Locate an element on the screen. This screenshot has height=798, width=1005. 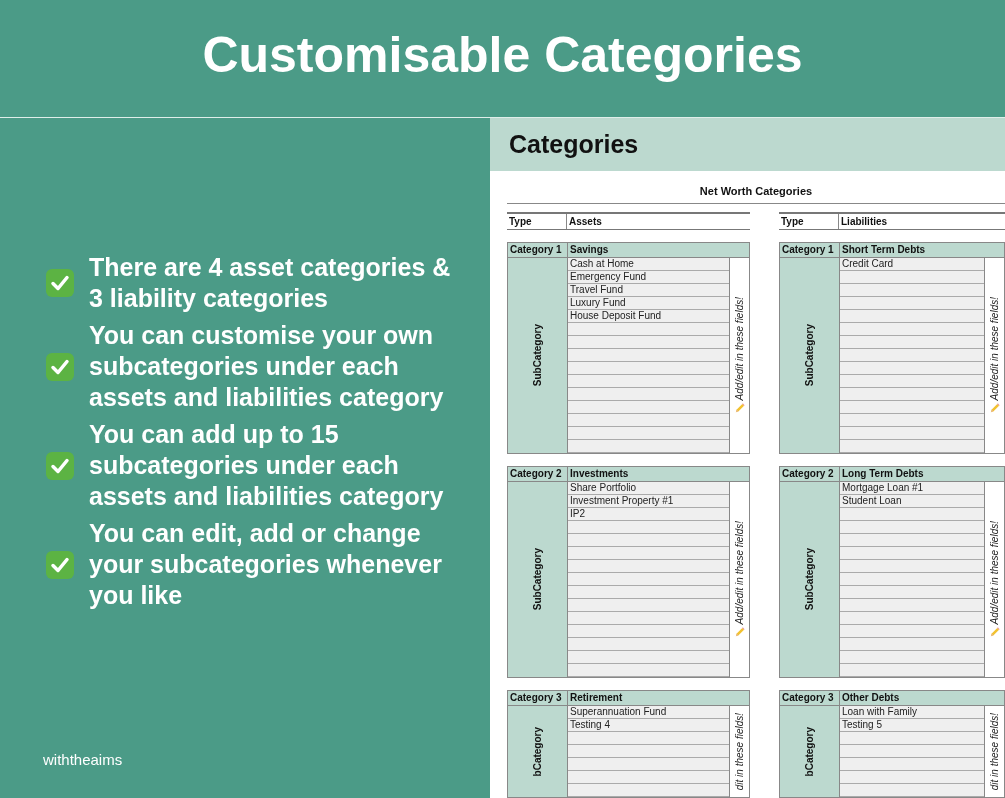
page-title: Customisable Categories is located at coordinates (502, 54).